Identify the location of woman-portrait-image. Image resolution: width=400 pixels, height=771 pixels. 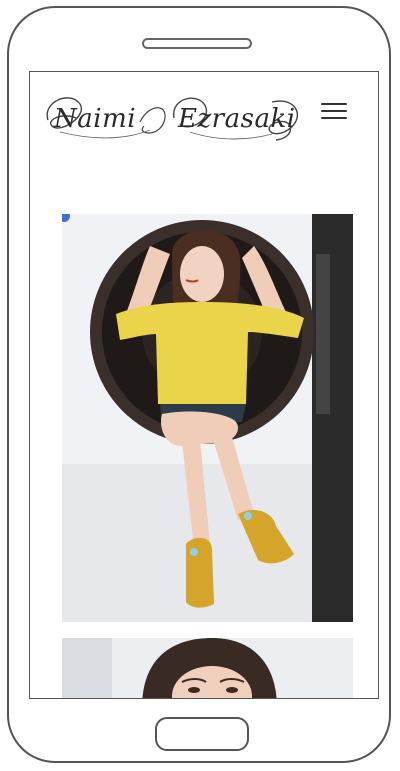
(207, 668).